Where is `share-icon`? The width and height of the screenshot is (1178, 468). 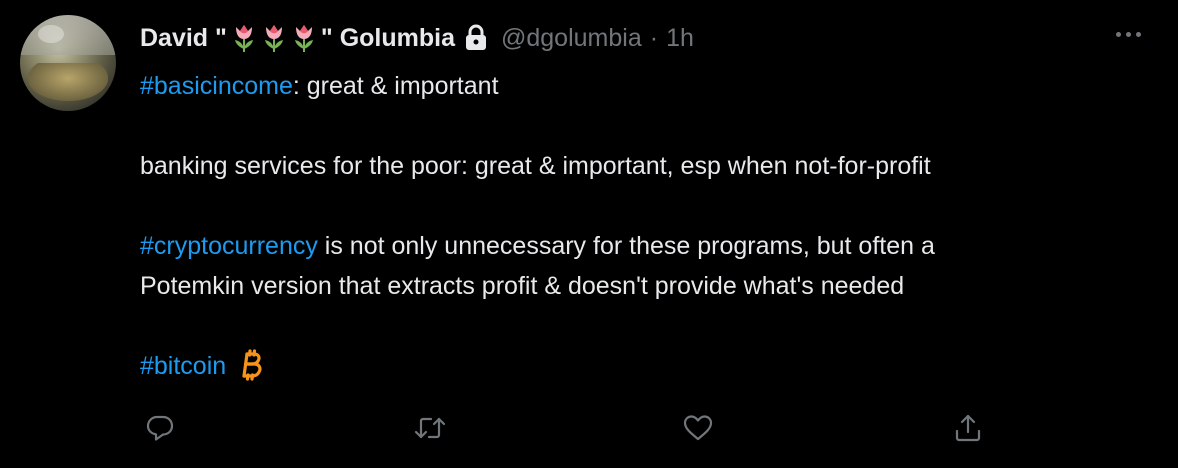 share-icon is located at coordinates (968, 428).